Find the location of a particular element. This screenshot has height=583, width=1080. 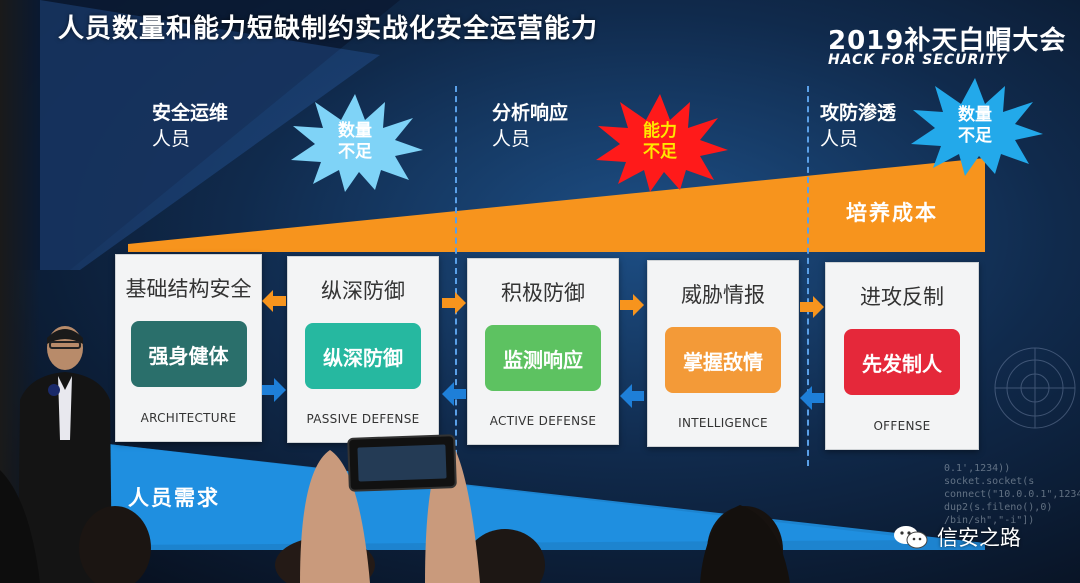

wechat-icon is located at coordinates (911, 537).